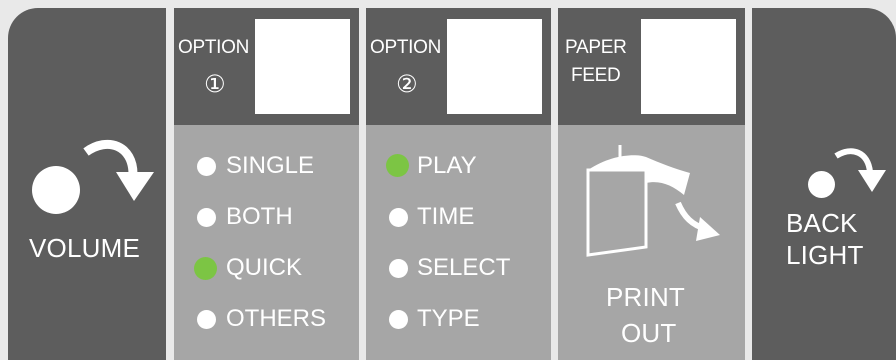 The height and width of the screenshot is (360, 896). Describe the element at coordinates (276, 318) in the screenshot. I see `option1-others-label: OTHERS` at that location.